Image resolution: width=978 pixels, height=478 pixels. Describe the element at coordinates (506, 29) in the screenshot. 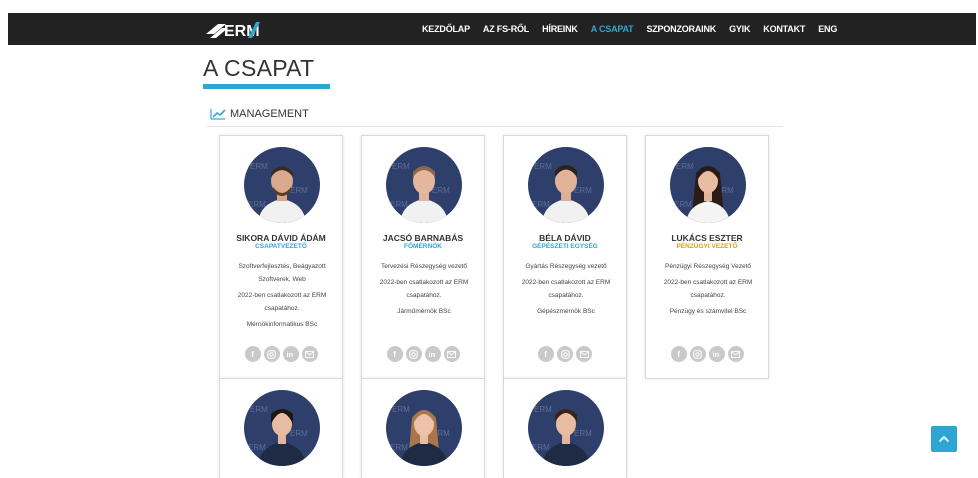

I see `nav-item-az-fs-rol: AZ FS-RŐL` at that location.